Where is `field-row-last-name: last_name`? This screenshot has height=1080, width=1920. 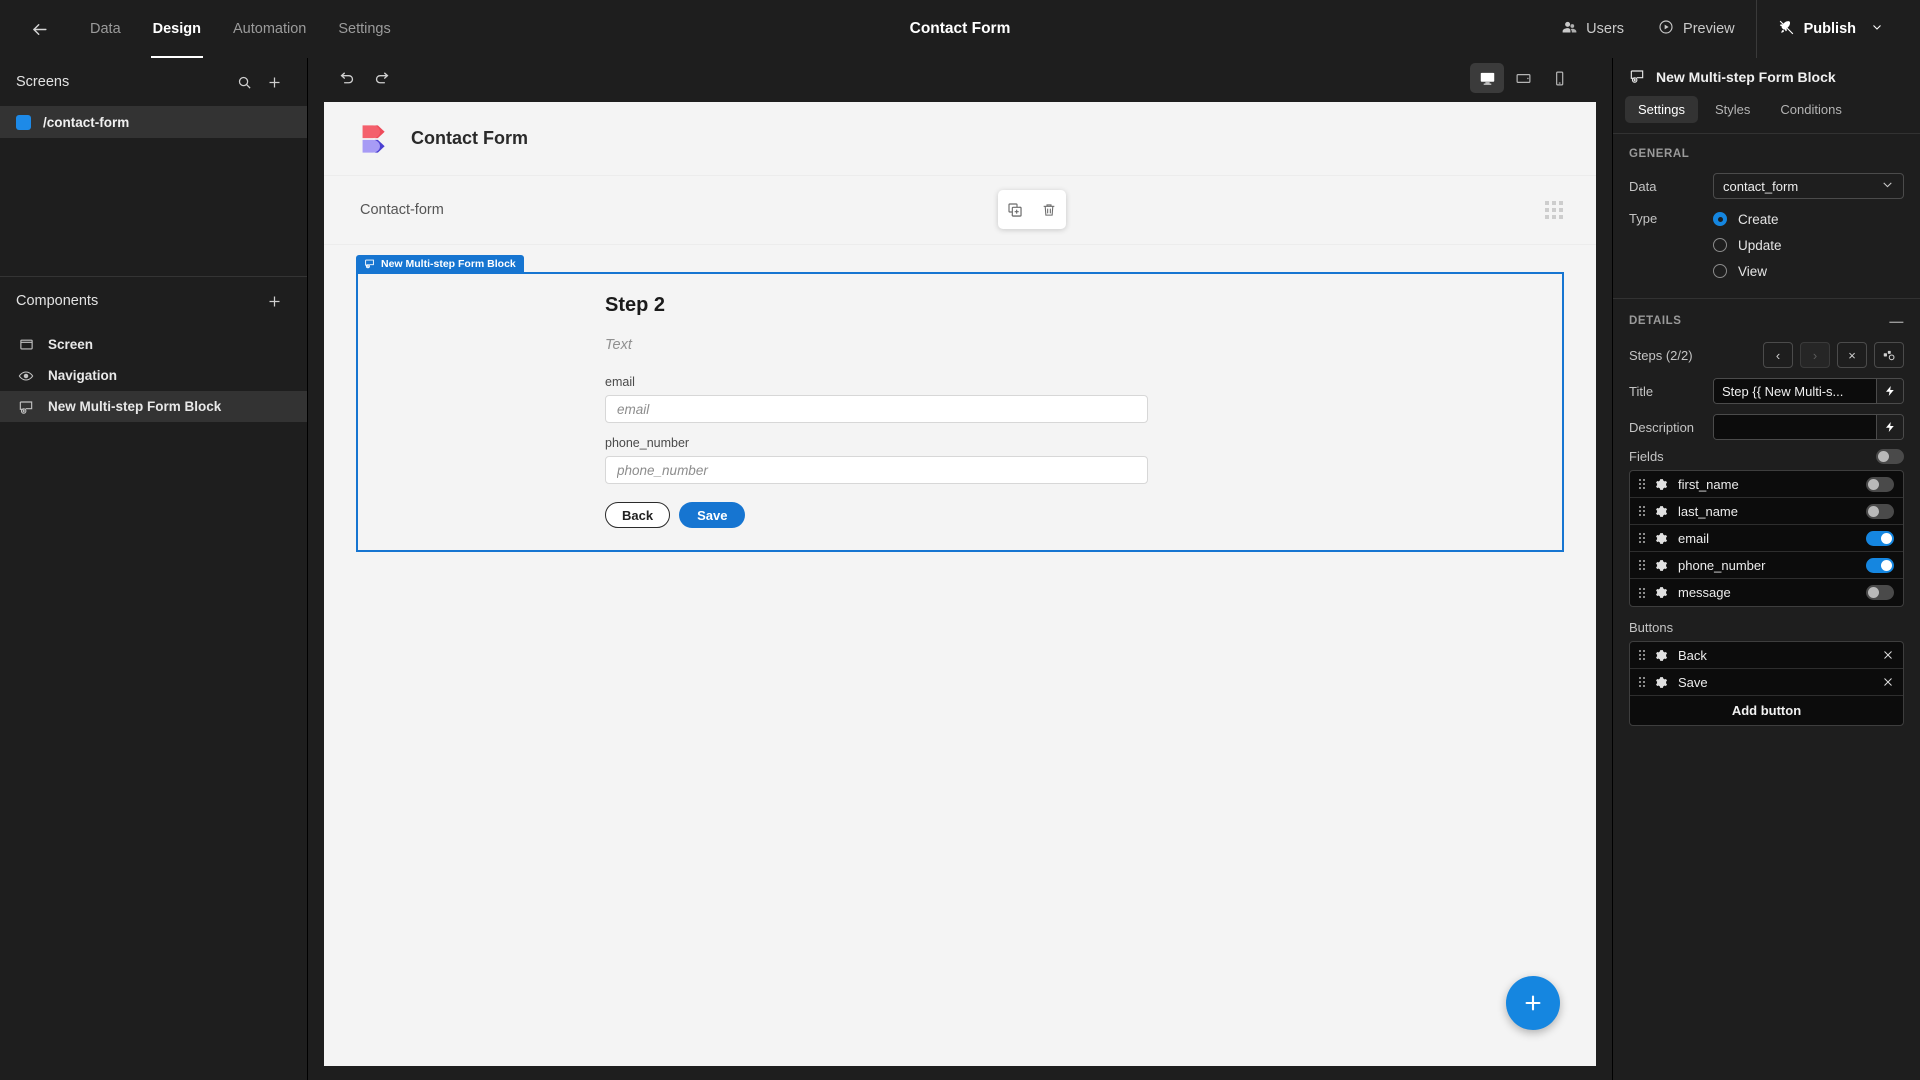 field-row-last-name: last_name is located at coordinates (1766, 511).